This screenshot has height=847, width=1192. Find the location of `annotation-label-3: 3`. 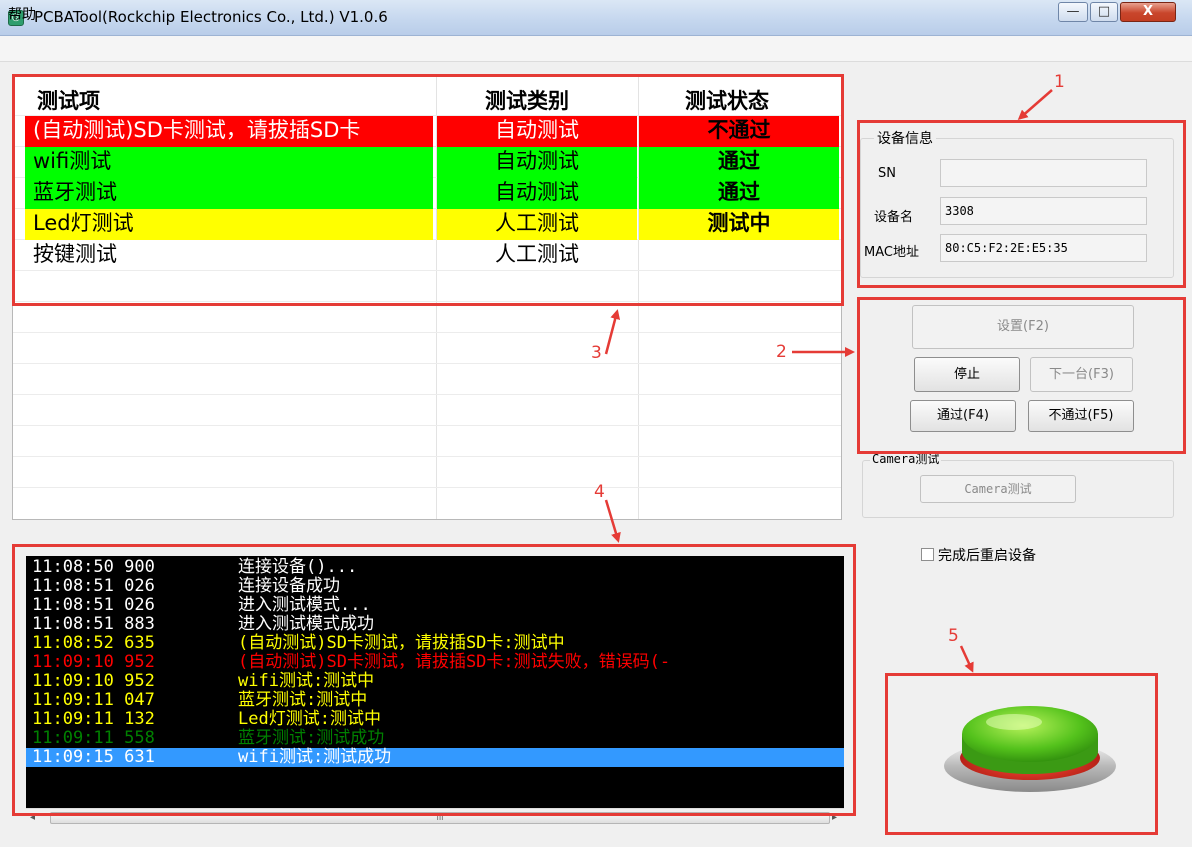

annotation-label-3: 3 is located at coordinates (596, 353).